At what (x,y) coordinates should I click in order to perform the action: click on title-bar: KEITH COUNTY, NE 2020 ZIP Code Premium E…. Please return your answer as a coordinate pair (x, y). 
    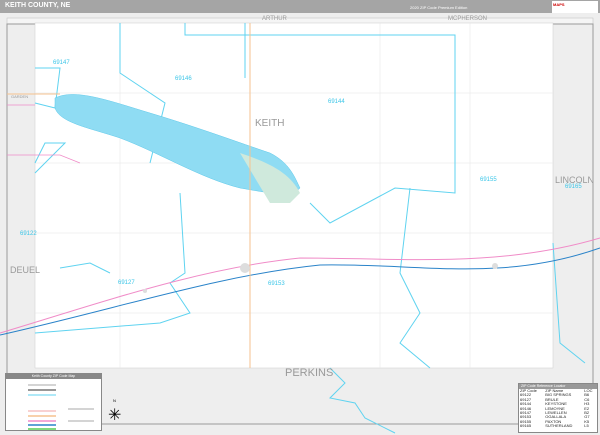
    Looking at the image, I should click on (300, 6).